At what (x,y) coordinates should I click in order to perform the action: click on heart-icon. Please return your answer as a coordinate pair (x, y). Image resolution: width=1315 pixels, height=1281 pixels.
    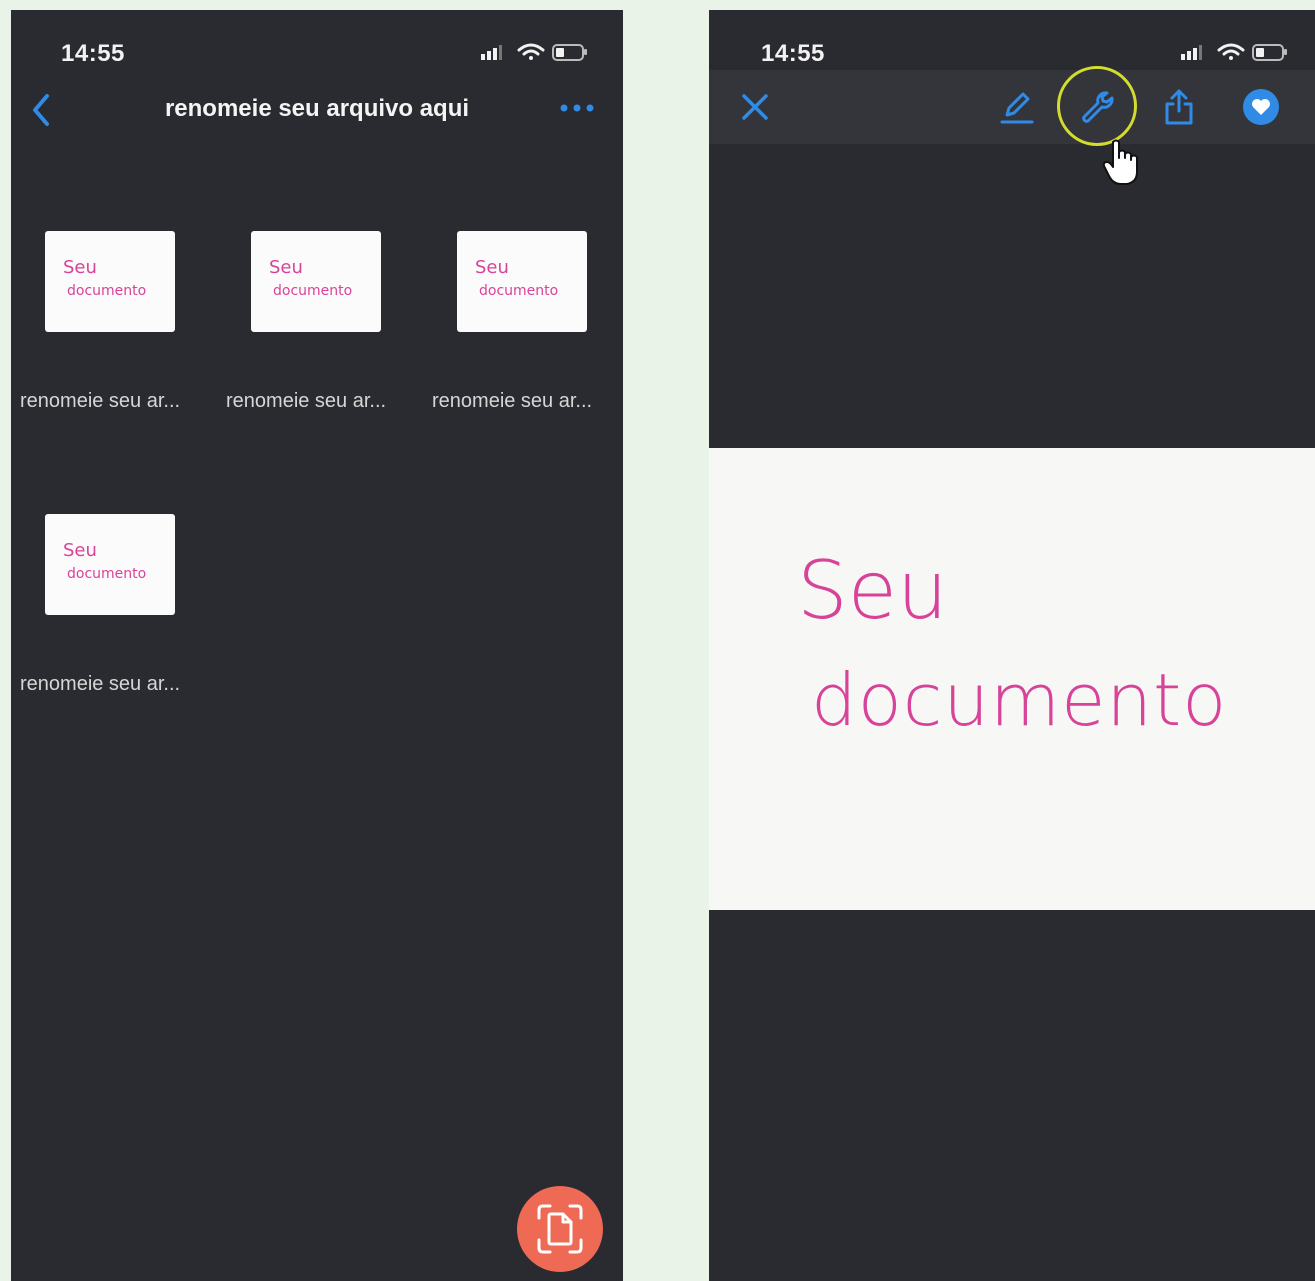
    Looking at the image, I should click on (1261, 107).